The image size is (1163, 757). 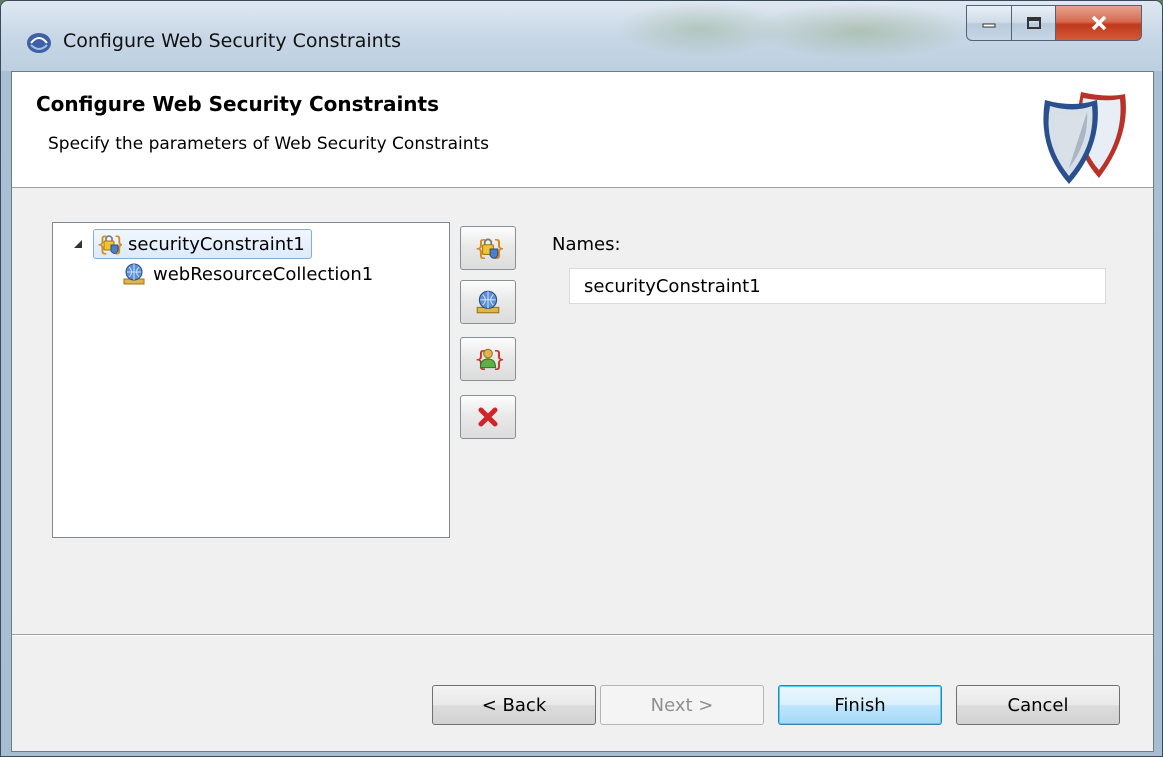 I want to click on delete-button, so click(x=488, y=417).